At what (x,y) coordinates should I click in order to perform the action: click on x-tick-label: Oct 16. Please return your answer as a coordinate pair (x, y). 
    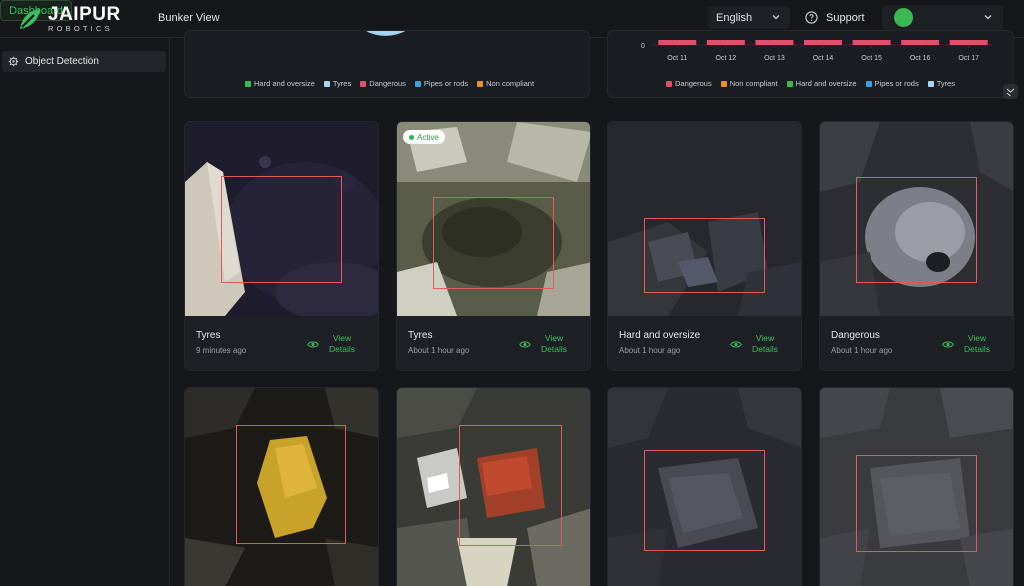
    Looking at the image, I should click on (920, 58).